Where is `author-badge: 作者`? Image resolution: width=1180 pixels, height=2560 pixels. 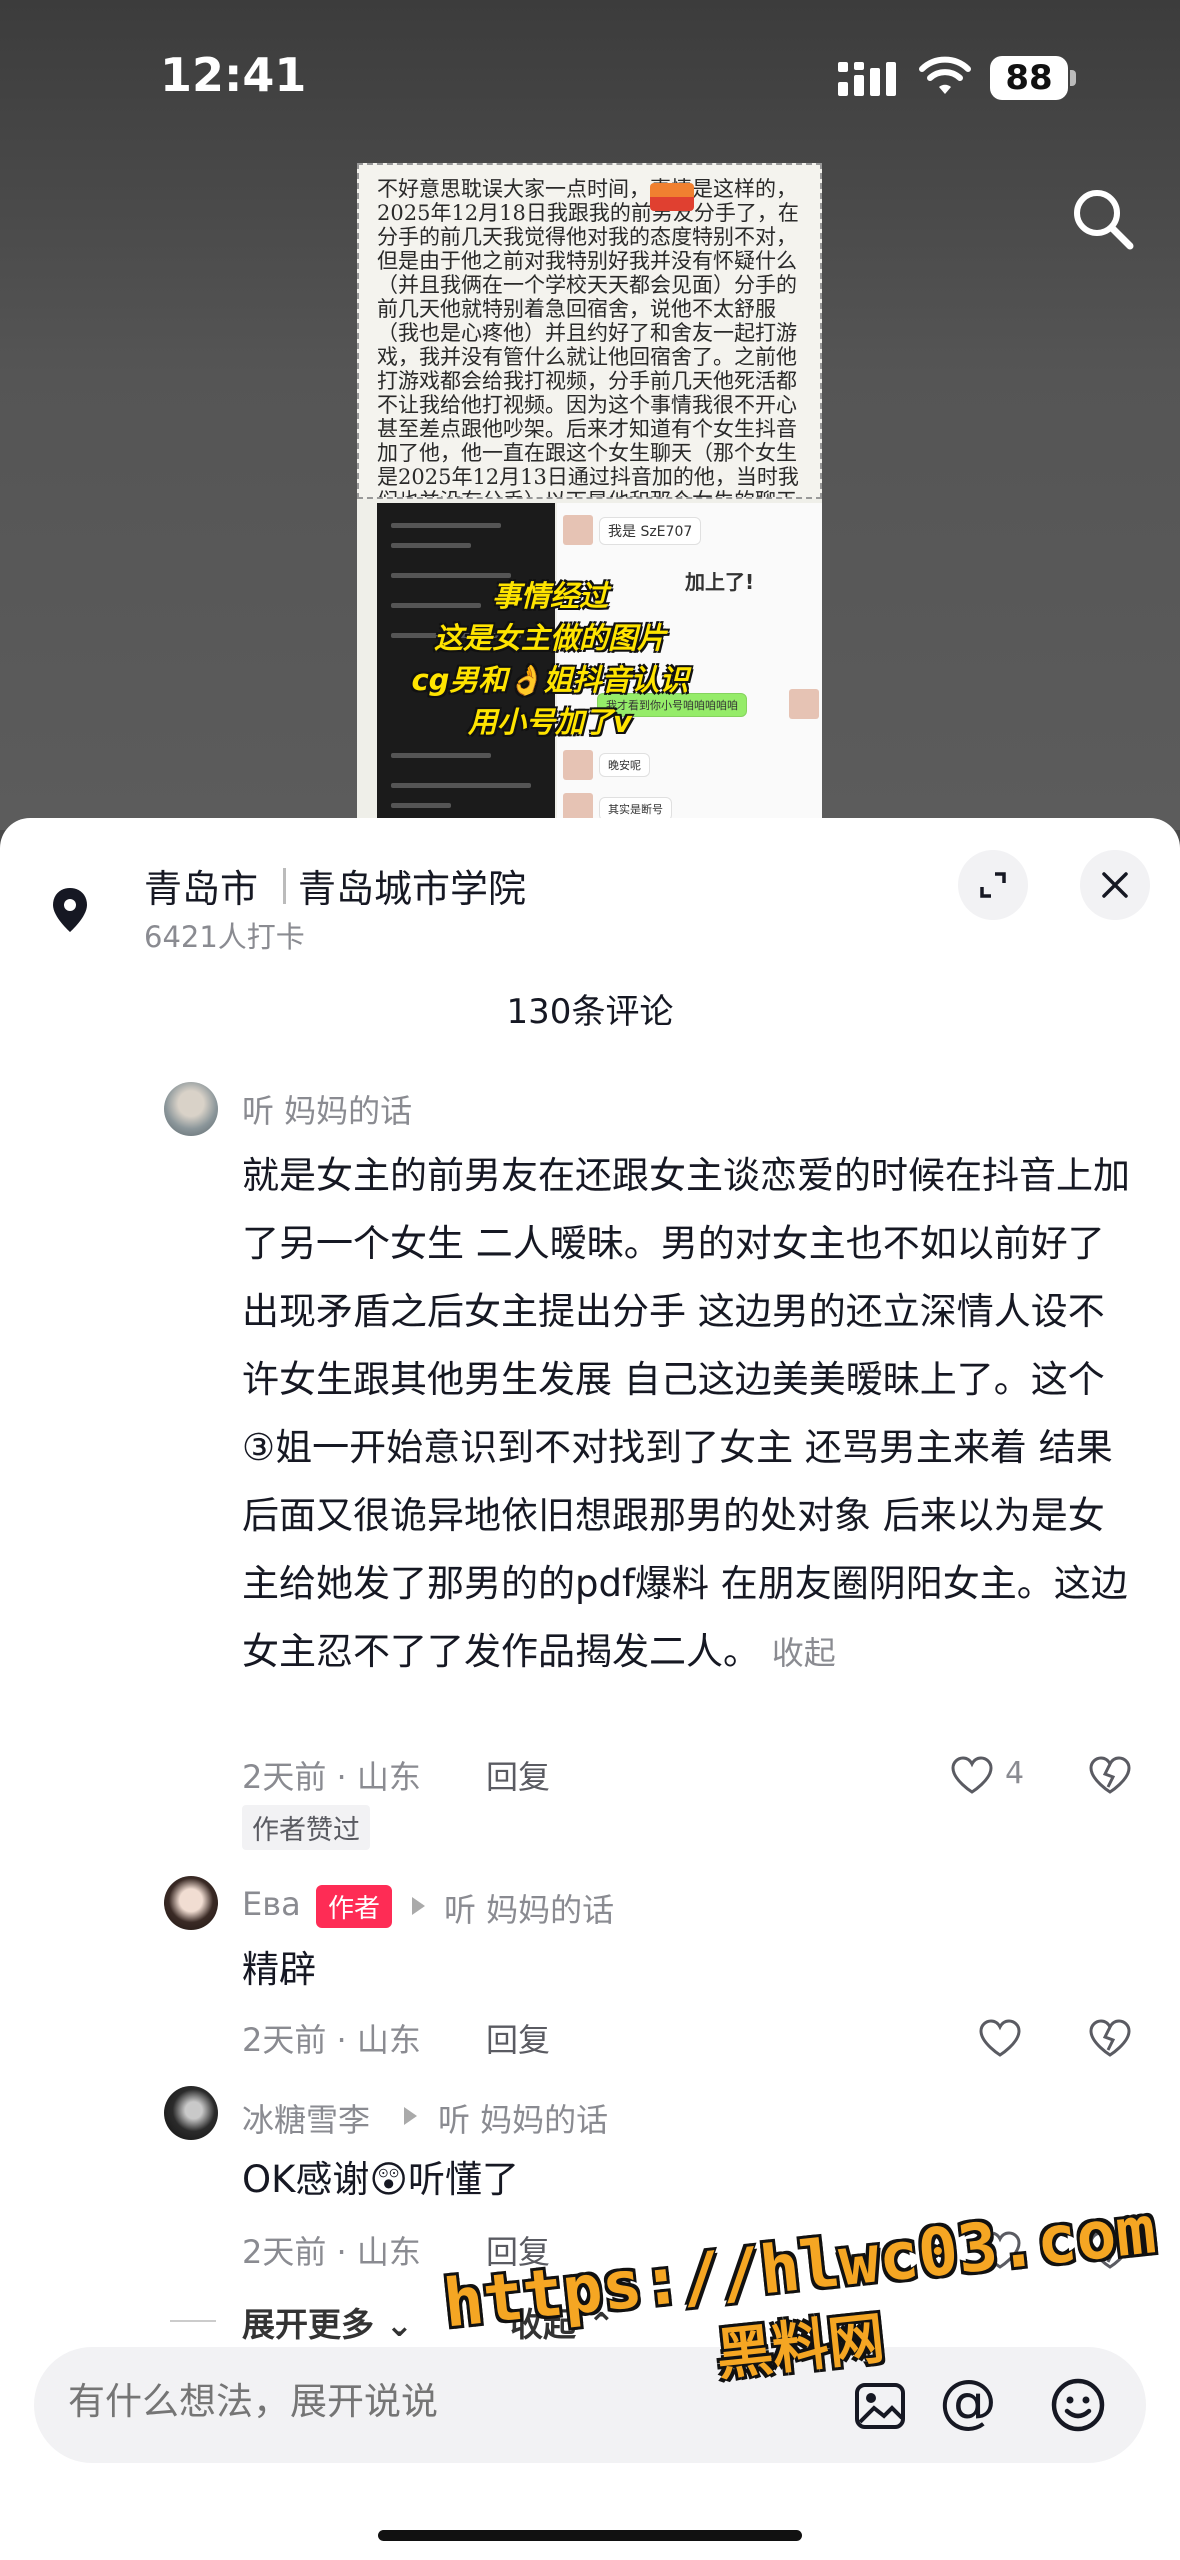
author-badge: 作者 is located at coordinates (354, 1906).